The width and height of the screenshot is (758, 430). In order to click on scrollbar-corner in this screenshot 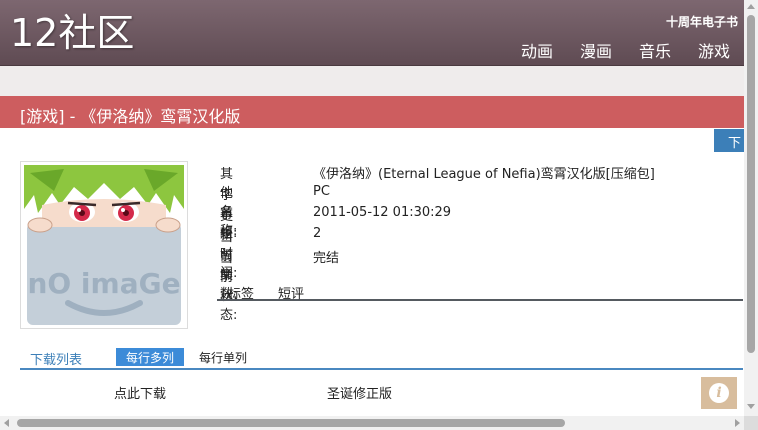, I will do `click(751, 423)`.